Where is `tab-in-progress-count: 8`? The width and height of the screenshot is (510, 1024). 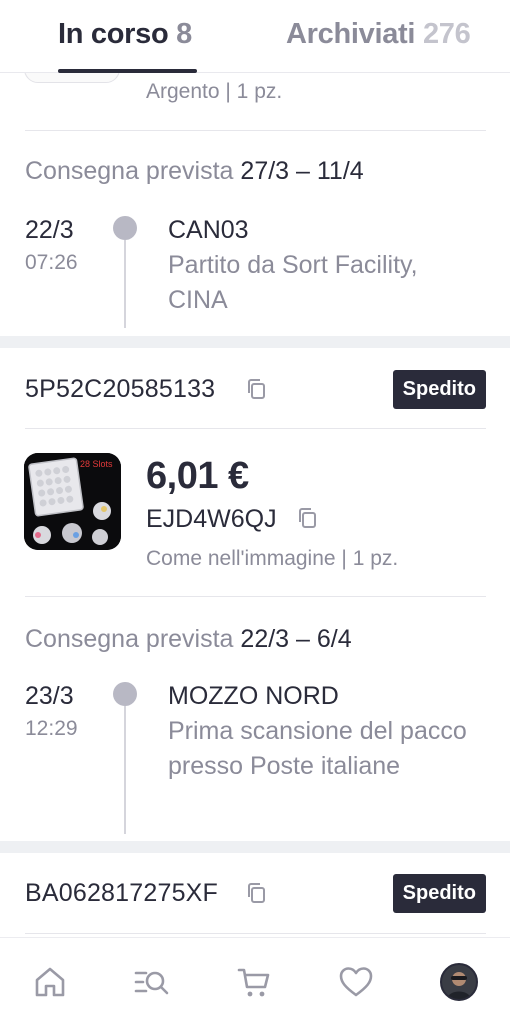
tab-in-progress-count: 8 is located at coordinates (184, 34).